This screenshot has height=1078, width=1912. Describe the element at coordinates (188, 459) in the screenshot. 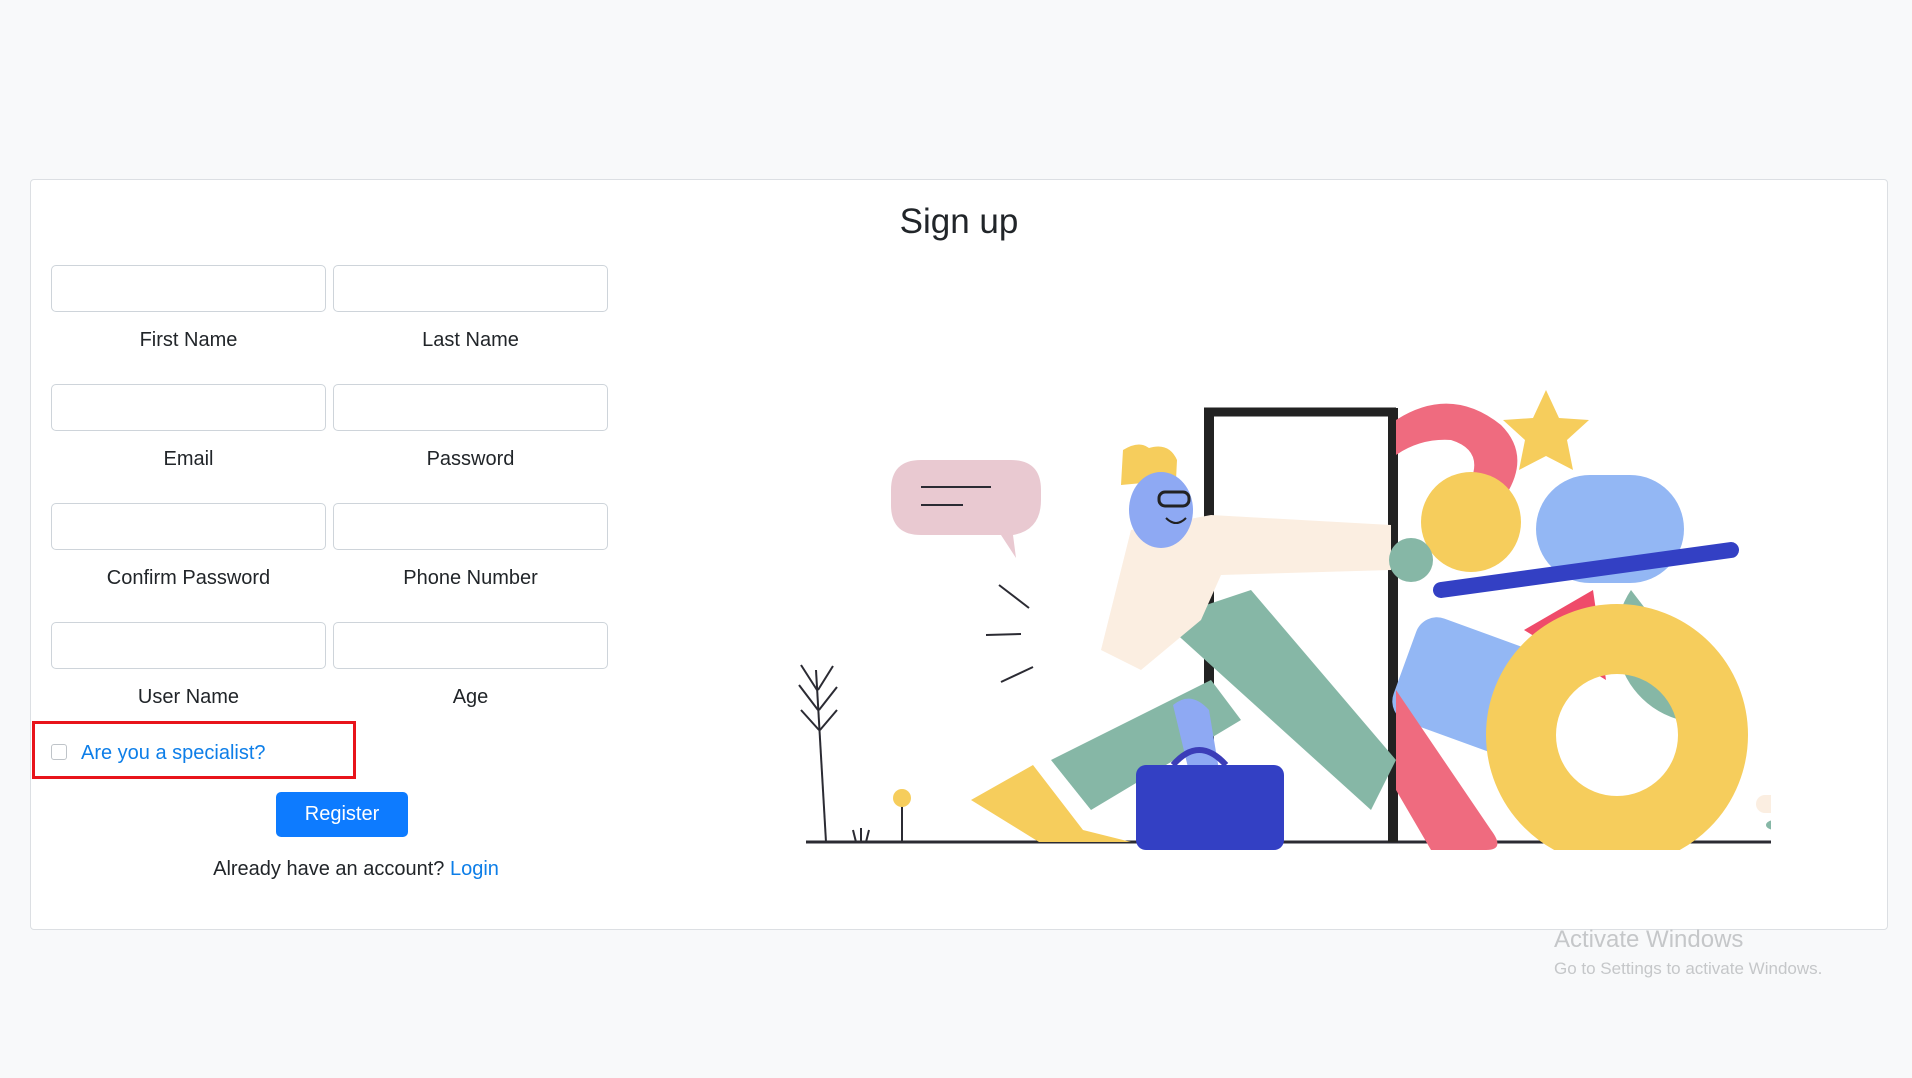

I see `email-label: Email` at that location.